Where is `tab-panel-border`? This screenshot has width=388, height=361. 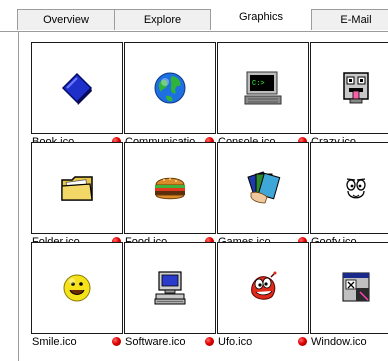
tab-panel-border is located at coordinates (9, 31).